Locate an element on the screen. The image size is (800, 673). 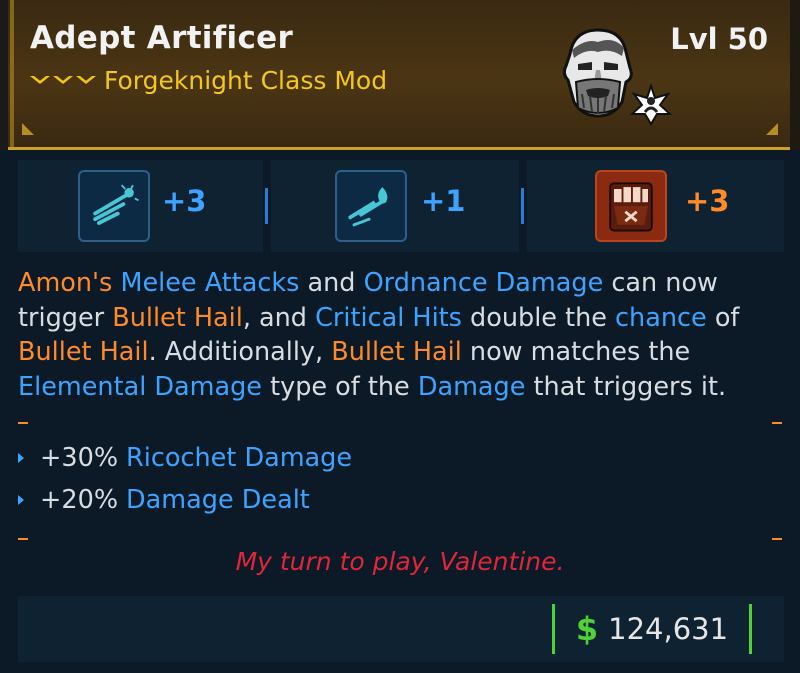
keyword-ordnance-damage: Ordnance Damage is located at coordinates (483, 283).